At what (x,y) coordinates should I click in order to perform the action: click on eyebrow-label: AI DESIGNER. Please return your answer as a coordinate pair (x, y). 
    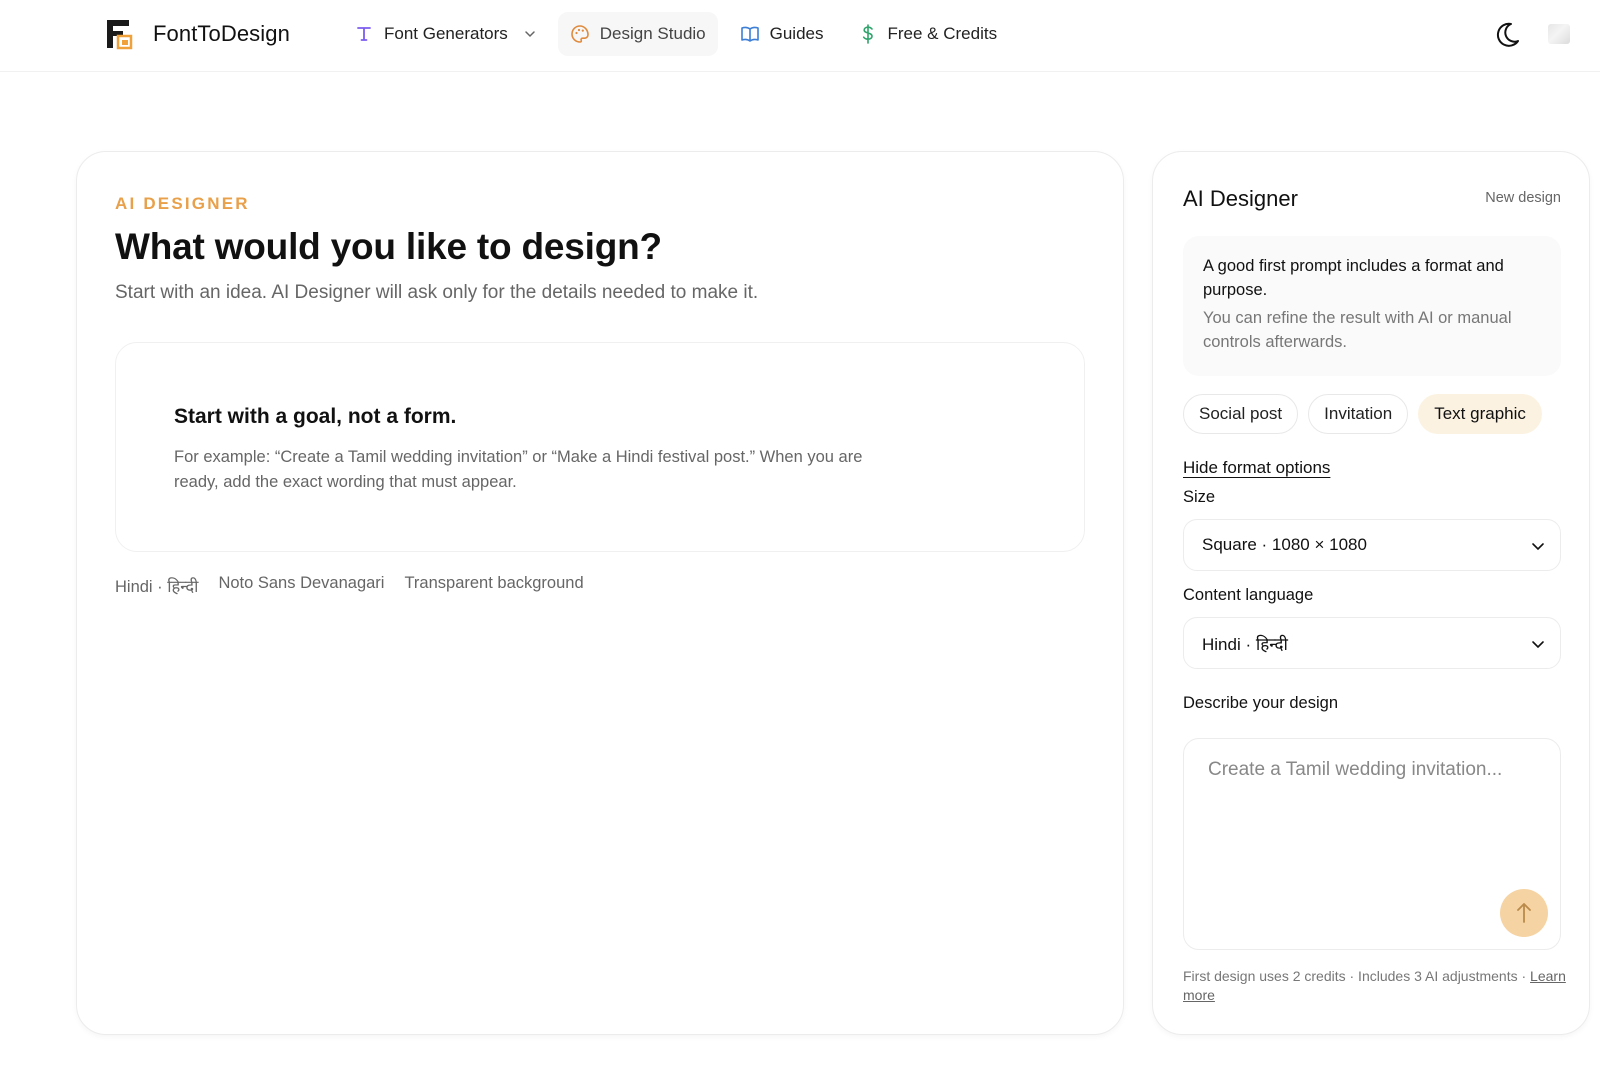
    Looking at the image, I should click on (182, 203).